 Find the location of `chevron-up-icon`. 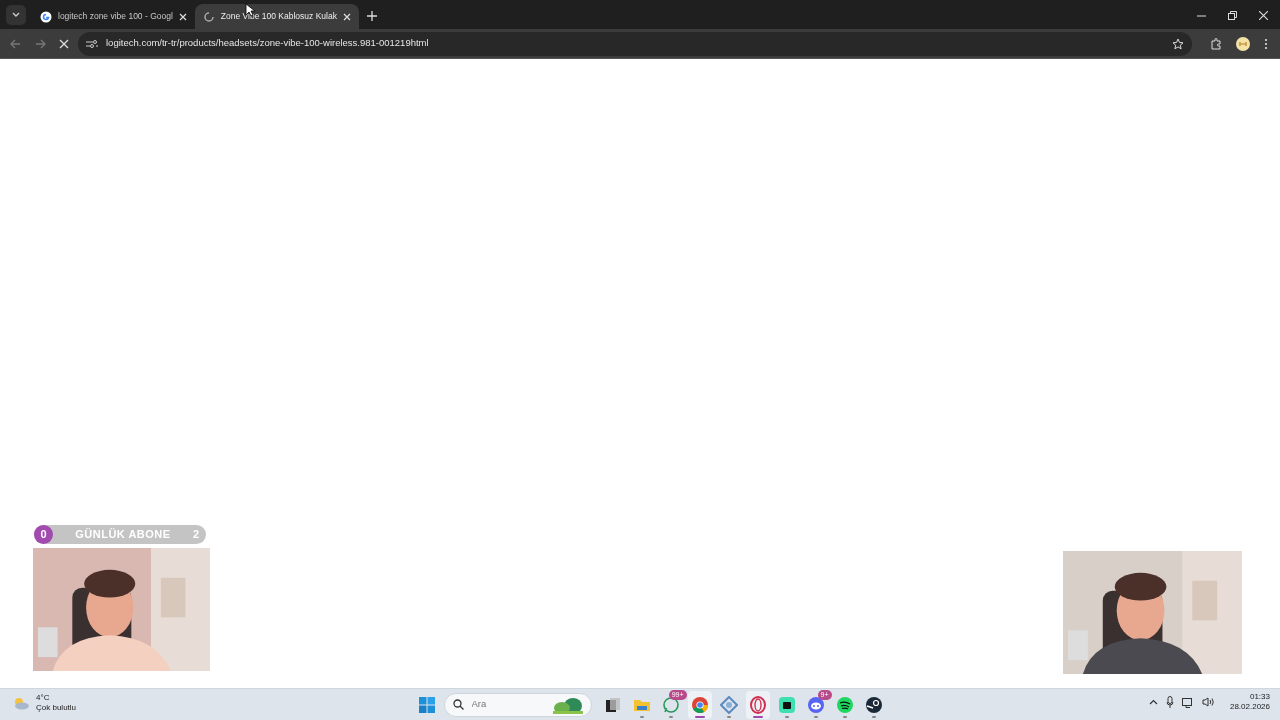

chevron-up-icon is located at coordinates (1153, 702).